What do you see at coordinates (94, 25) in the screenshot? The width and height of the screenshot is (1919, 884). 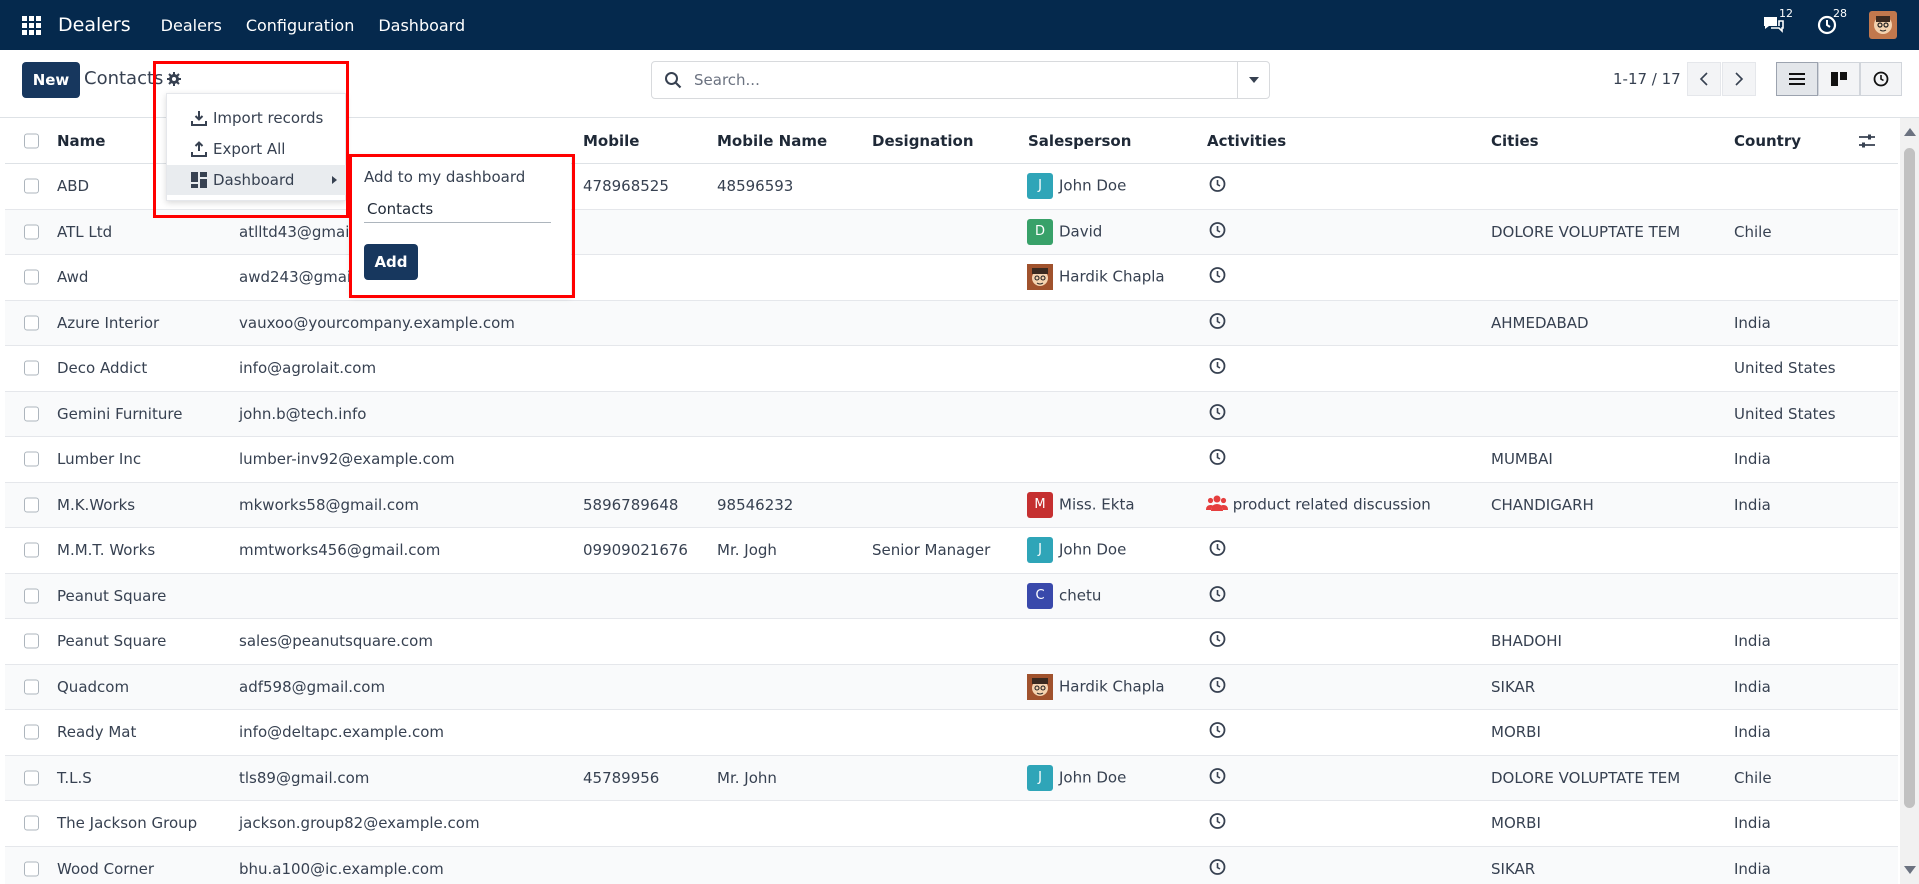 I see `app-brand: Dealers` at bounding box center [94, 25].